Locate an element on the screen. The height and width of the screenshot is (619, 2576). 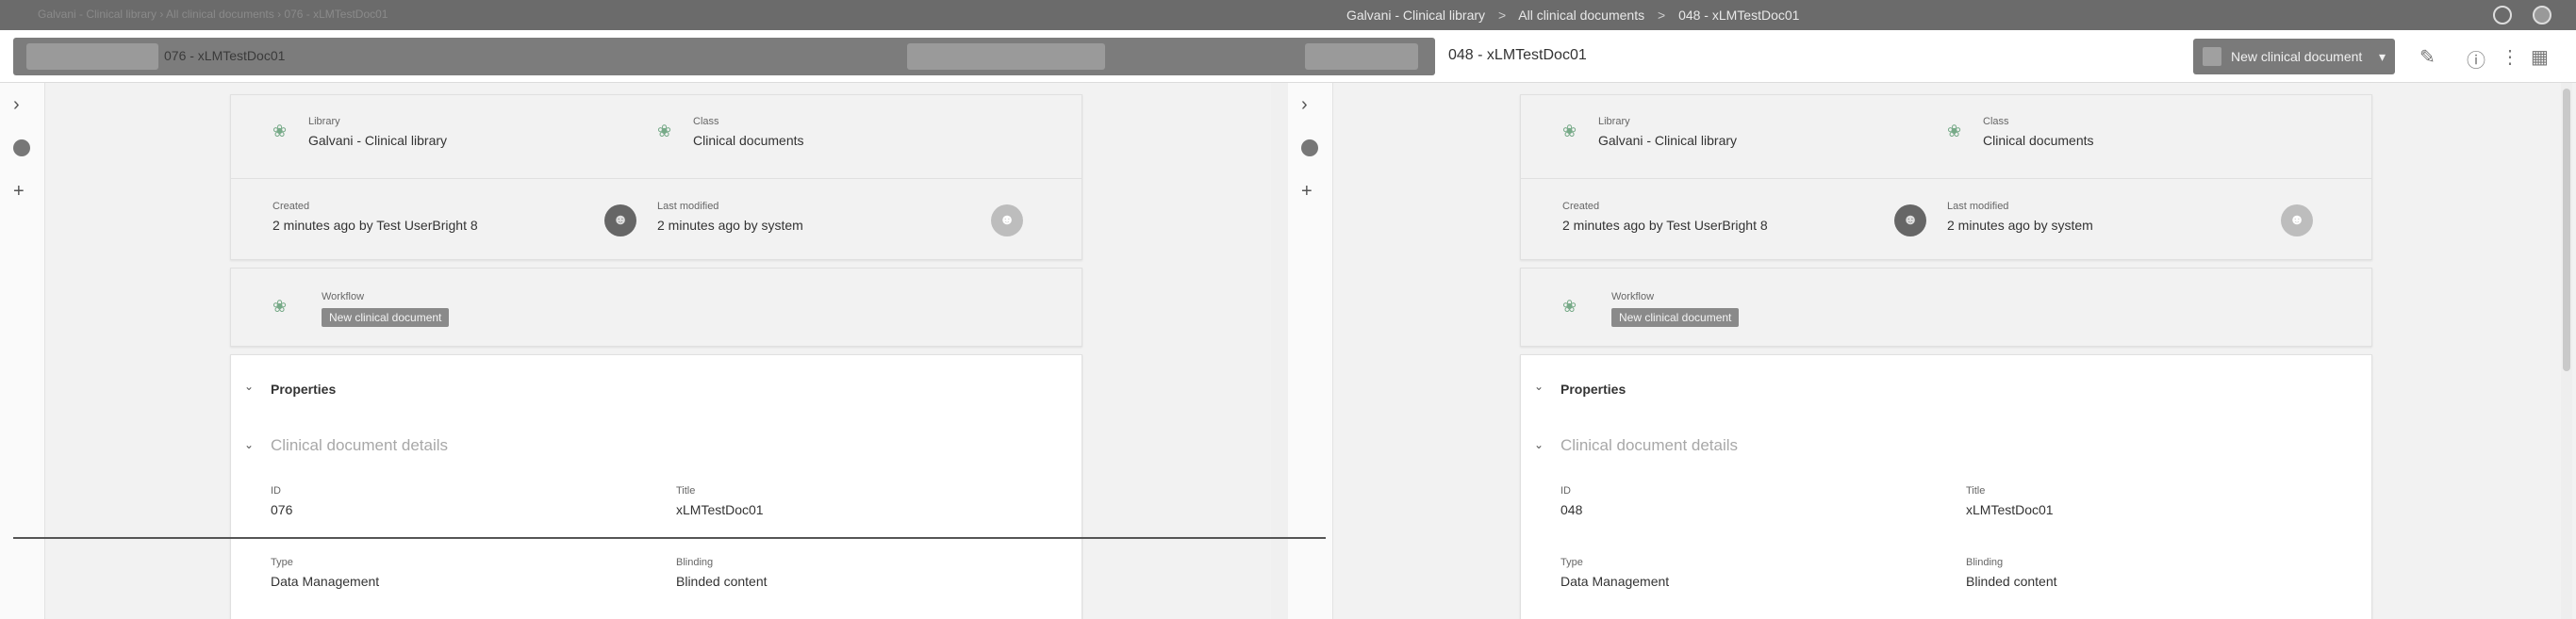
document-title: 048 - xLMTestDoc01 is located at coordinates (1517, 55).